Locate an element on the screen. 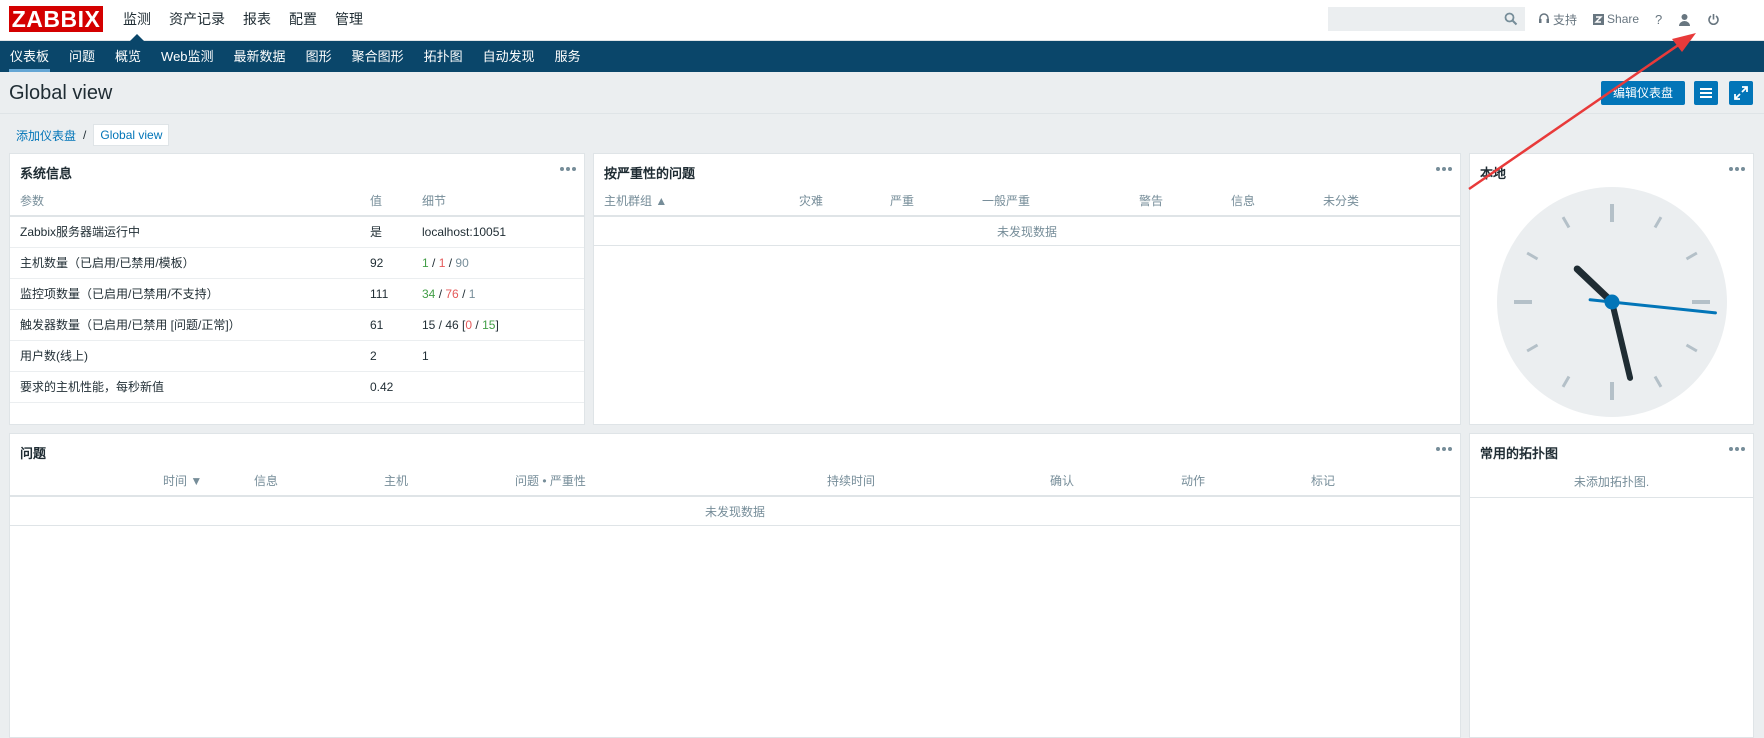  param-cell: 要求的主机性能，每秒新值 is located at coordinates (190, 387).